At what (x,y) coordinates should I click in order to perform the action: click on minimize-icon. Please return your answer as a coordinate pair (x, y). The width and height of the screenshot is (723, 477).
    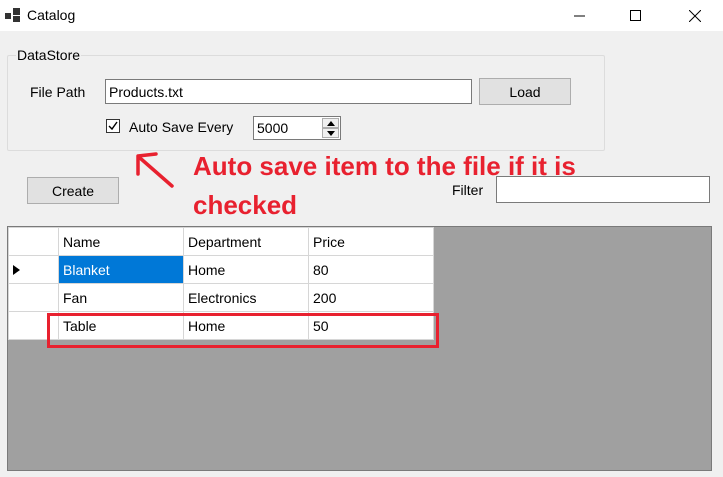
    Looking at the image, I should click on (579, 15).